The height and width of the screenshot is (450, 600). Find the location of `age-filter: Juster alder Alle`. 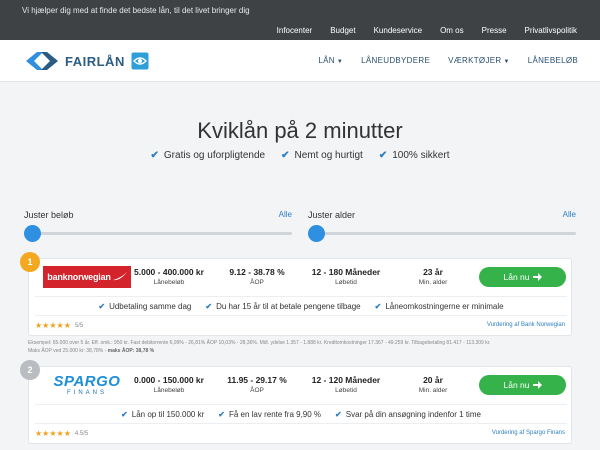

age-filter: Juster alder Alle is located at coordinates (442, 226).